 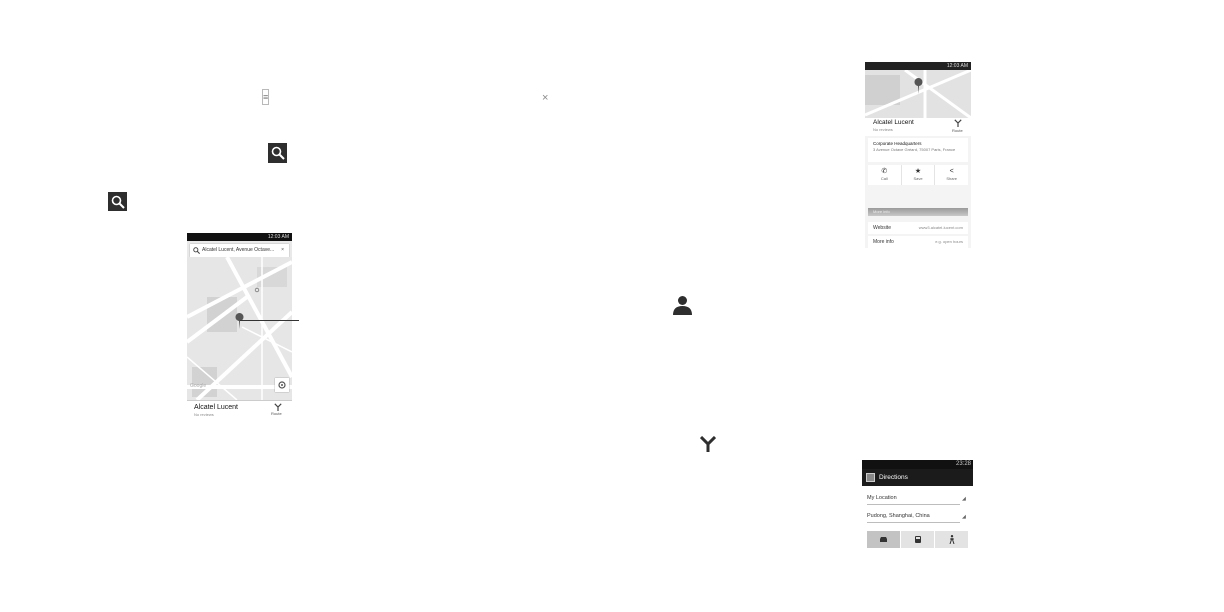 I want to click on status-time: 23:28, so click(x=963, y=464).